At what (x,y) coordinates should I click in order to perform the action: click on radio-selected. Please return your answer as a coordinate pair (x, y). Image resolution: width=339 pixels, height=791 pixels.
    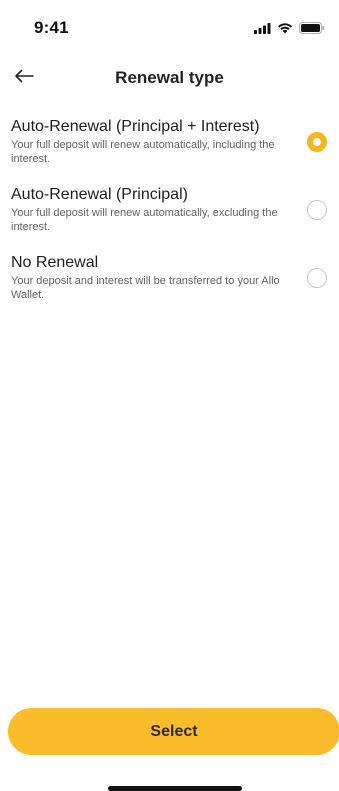
    Looking at the image, I should click on (317, 142).